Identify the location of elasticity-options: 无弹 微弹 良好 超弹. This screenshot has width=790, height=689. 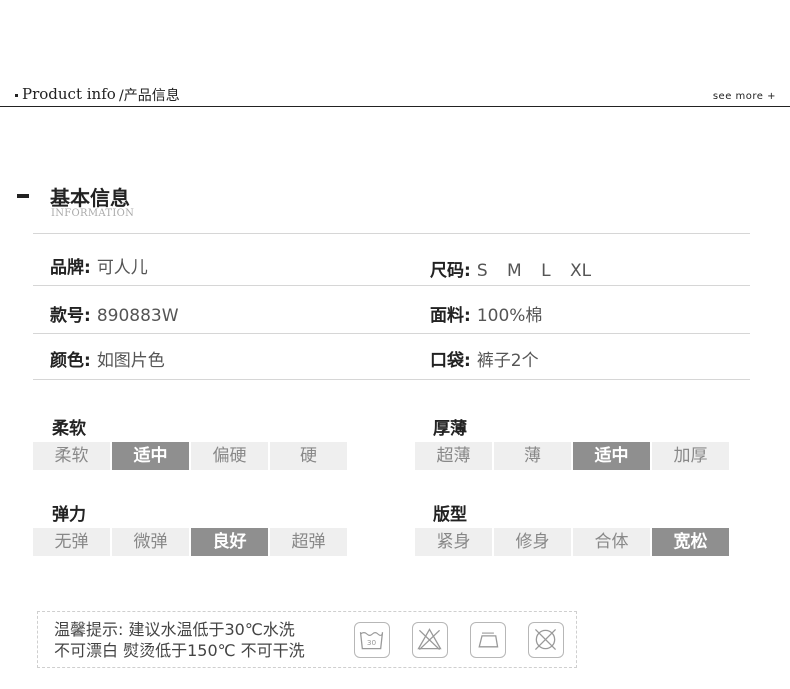
(190, 542).